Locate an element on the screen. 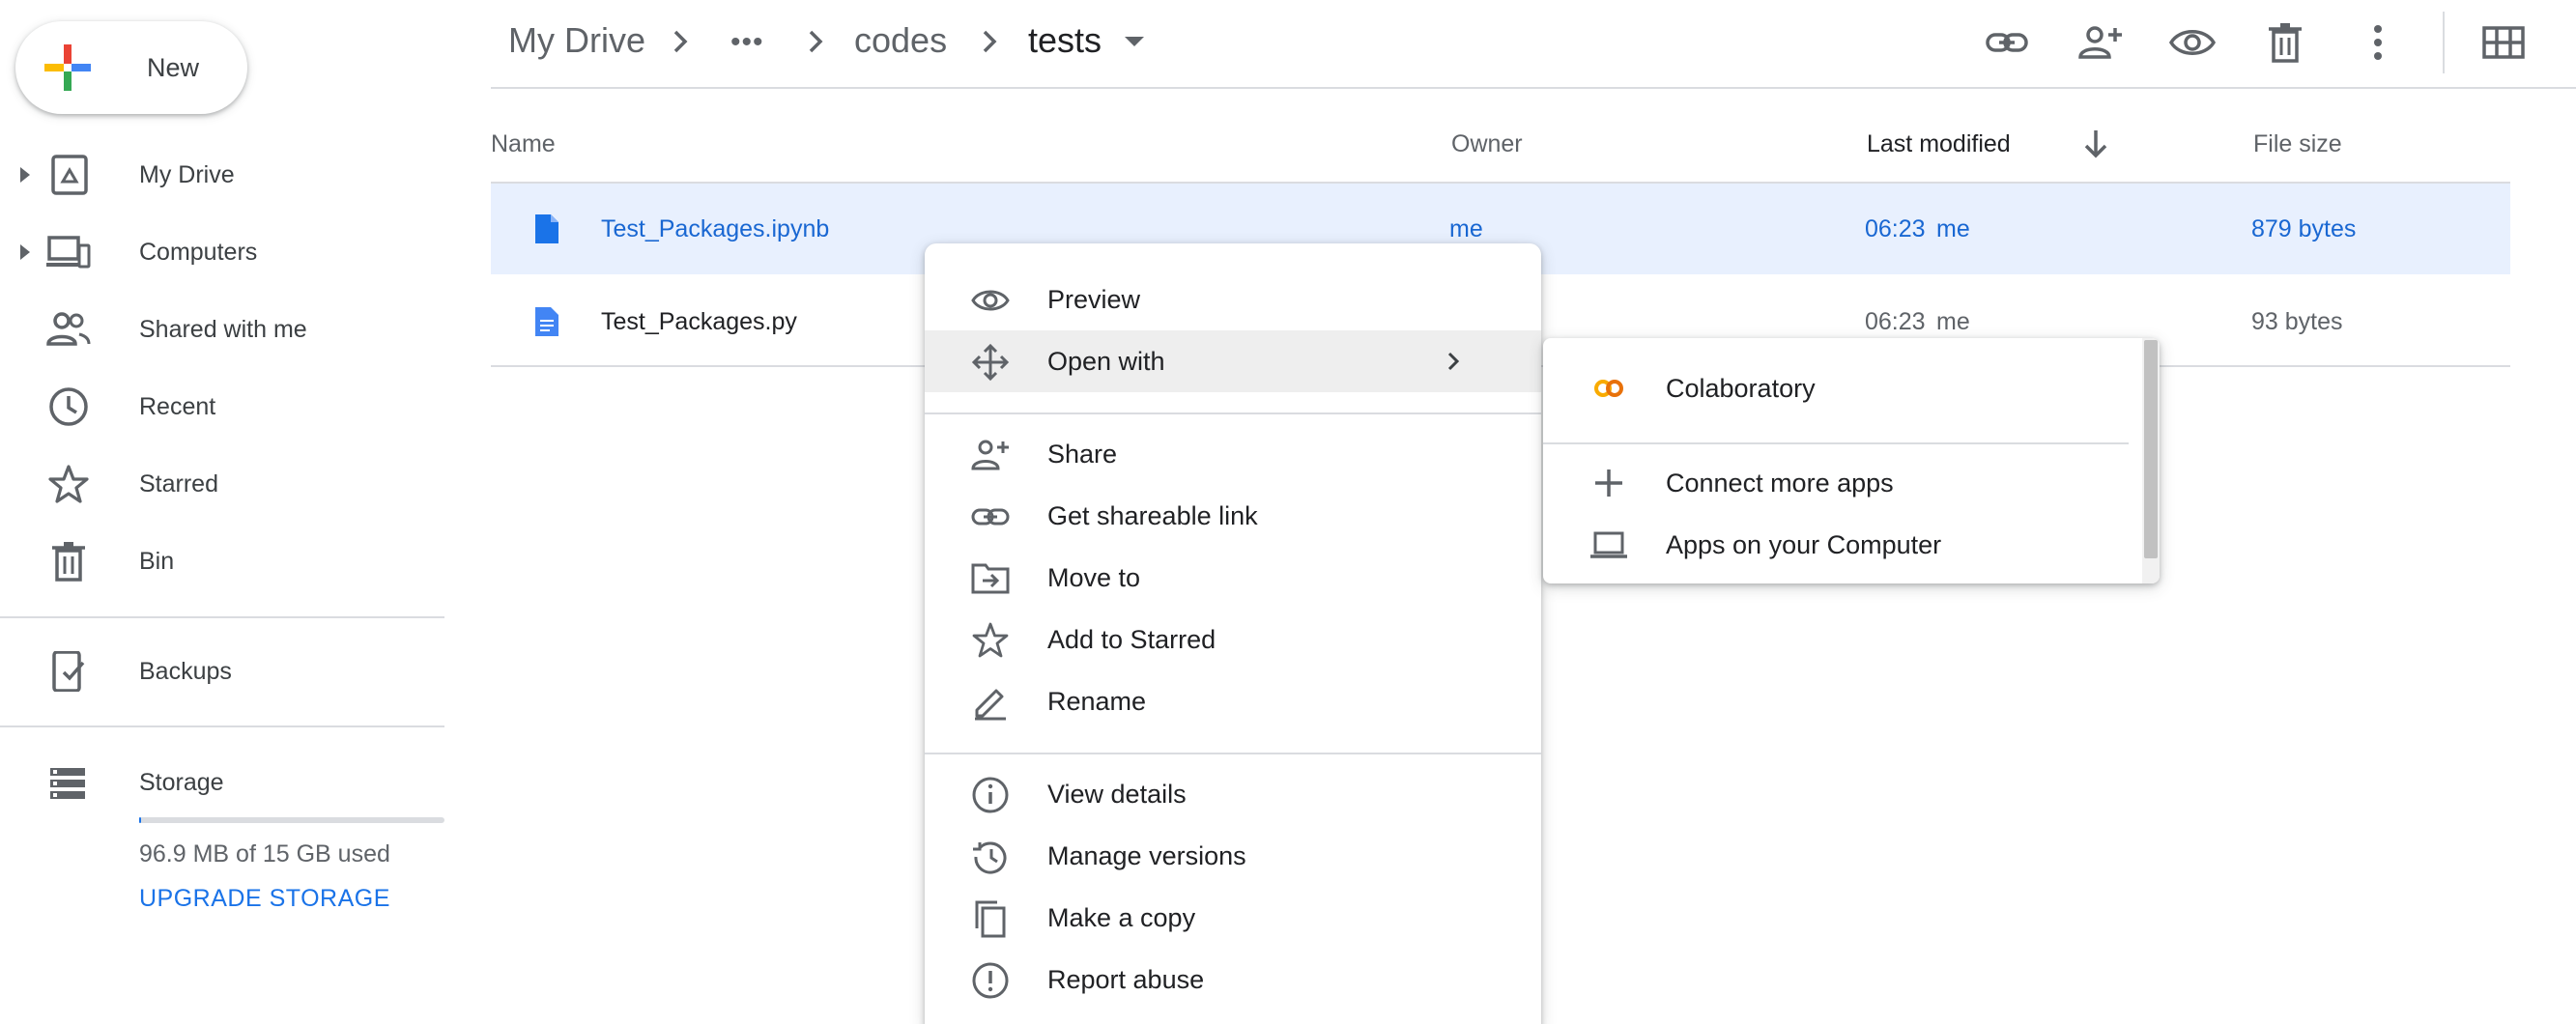 This screenshot has height=1024, width=2576. file-doc-icon is located at coordinates (546, 229).